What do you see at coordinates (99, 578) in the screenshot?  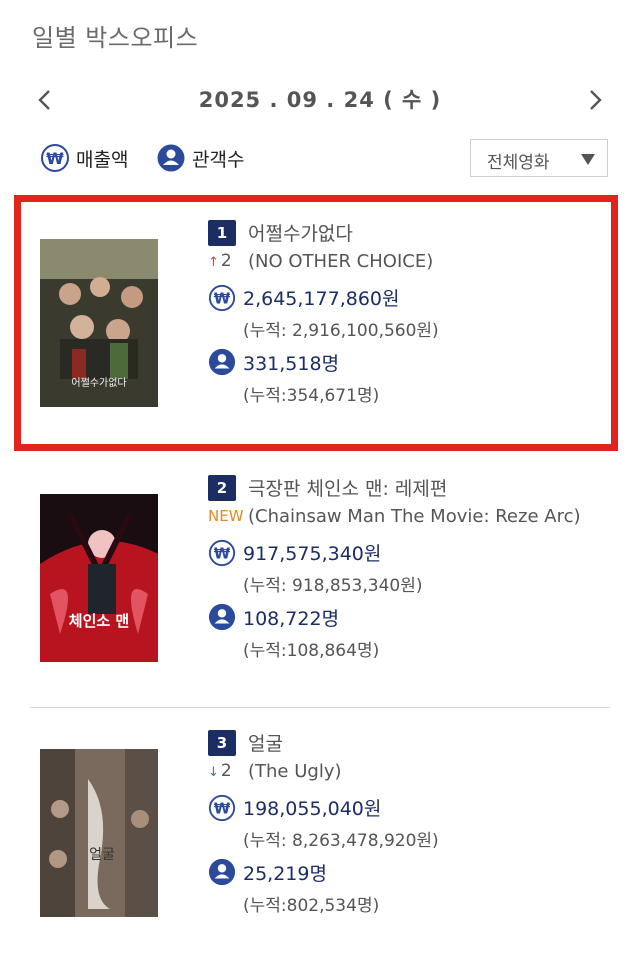 I see `movie-poster: 체인소 맨` at bounding box center [99, 578].